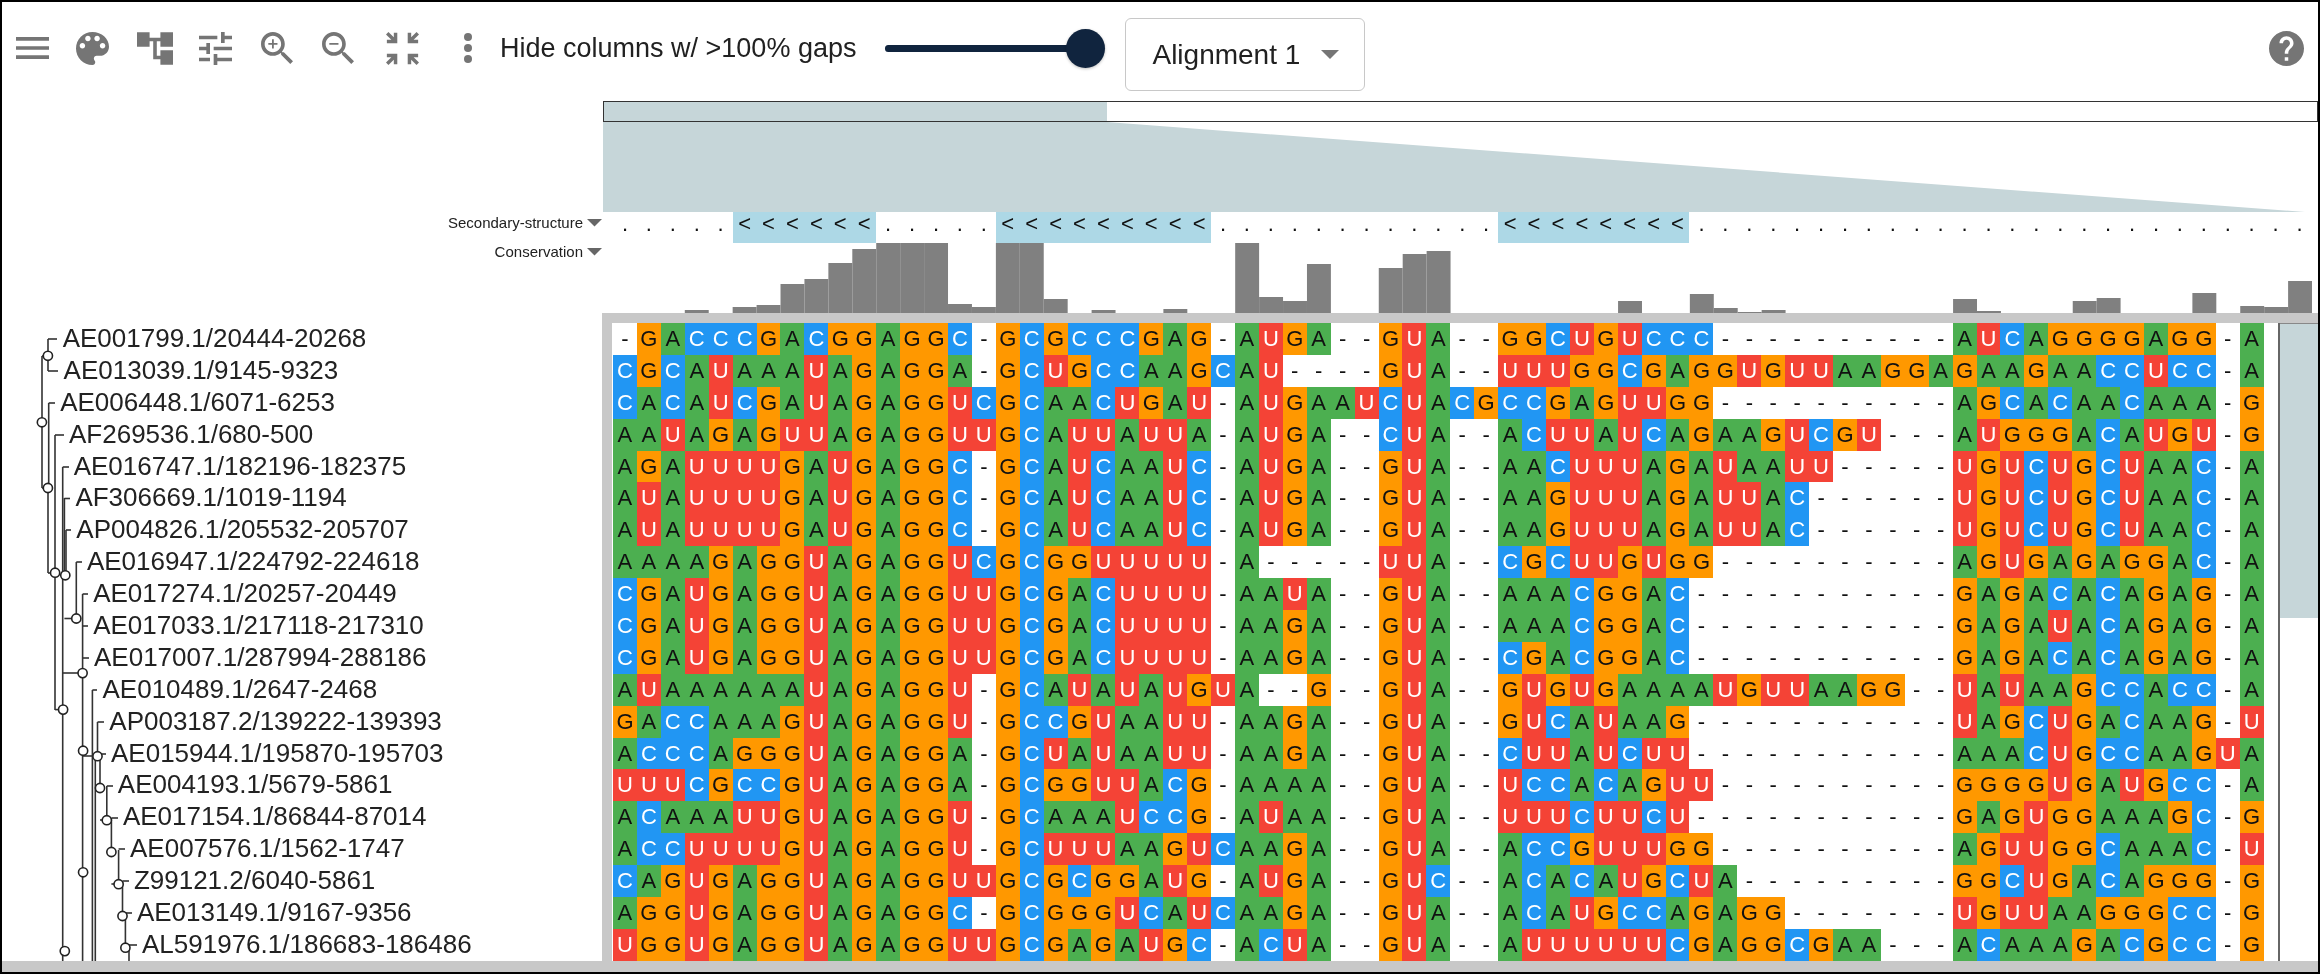 The width and height of the screenshot is (2320, 974). What do you see at coordinates (240, 689) in the screenshot?
I see `sequence-name: AE010489.1/2647-2468` at bounding box center [240, 689].